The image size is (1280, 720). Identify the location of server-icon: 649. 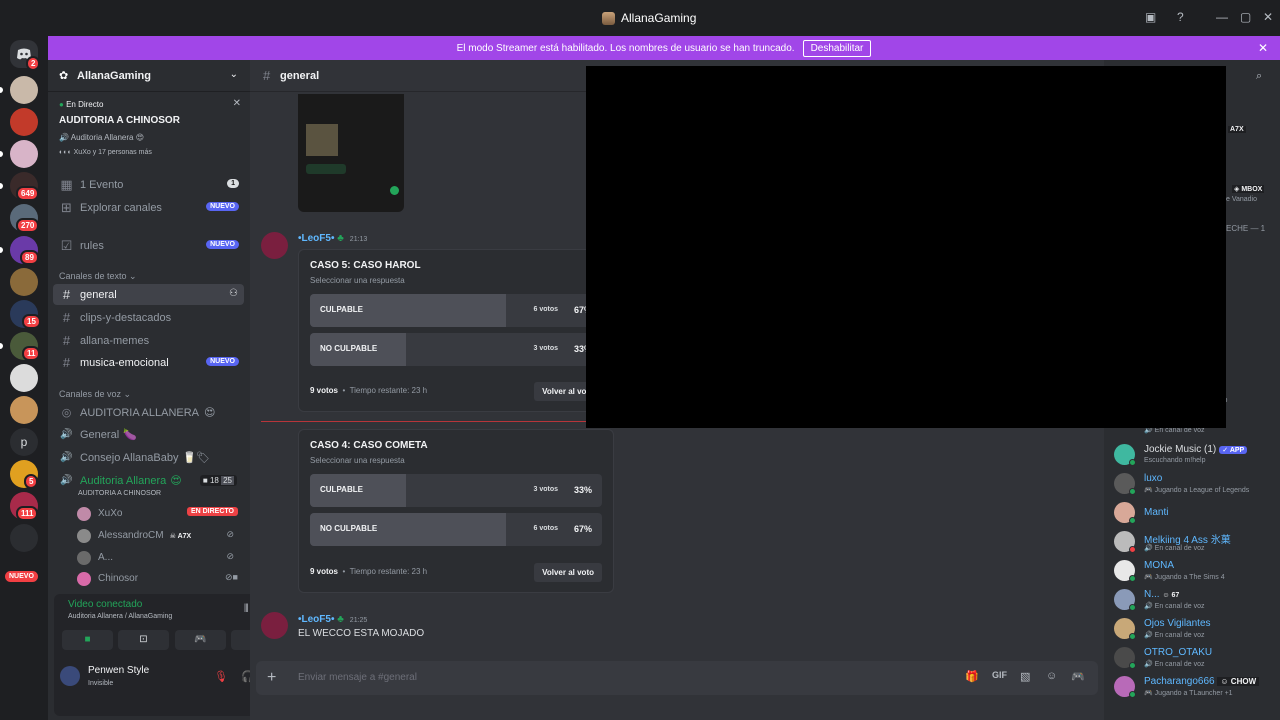
(25, 186).